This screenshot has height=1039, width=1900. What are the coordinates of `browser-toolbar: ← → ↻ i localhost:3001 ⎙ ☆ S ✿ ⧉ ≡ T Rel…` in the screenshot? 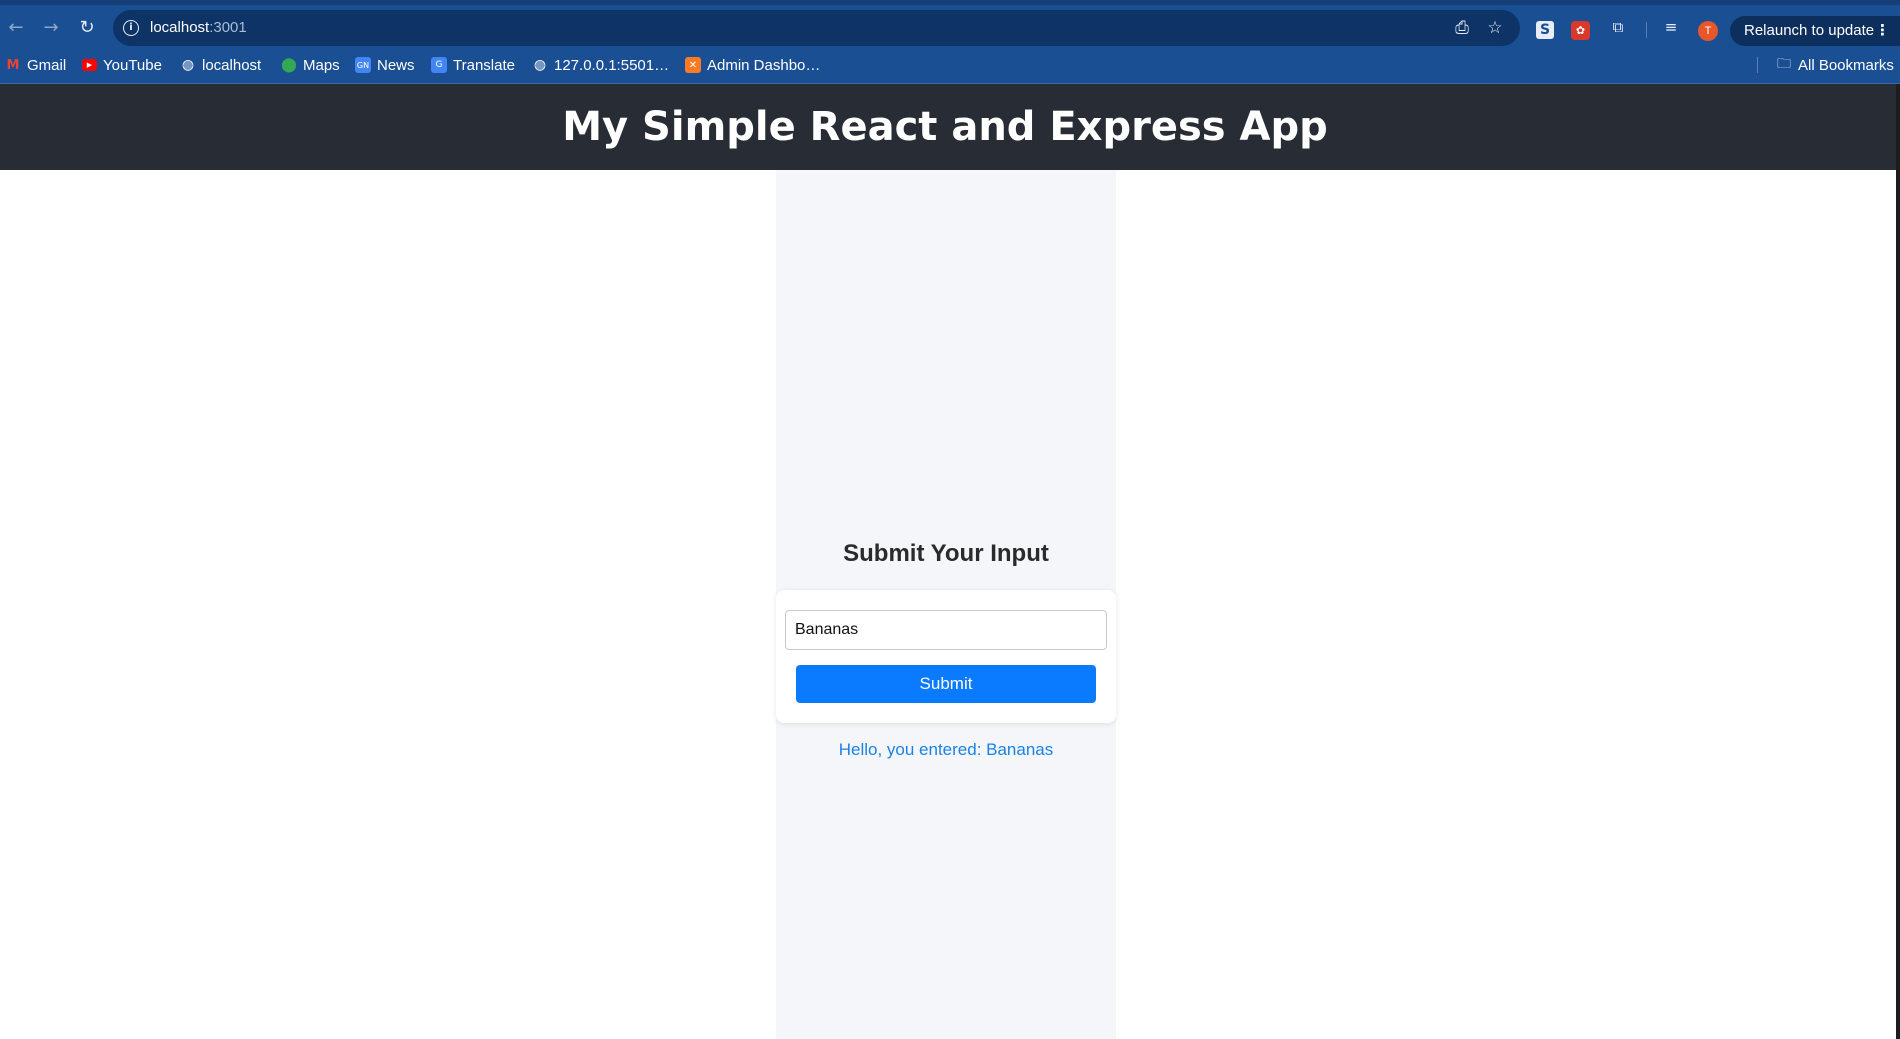 It's located at (950, 26).